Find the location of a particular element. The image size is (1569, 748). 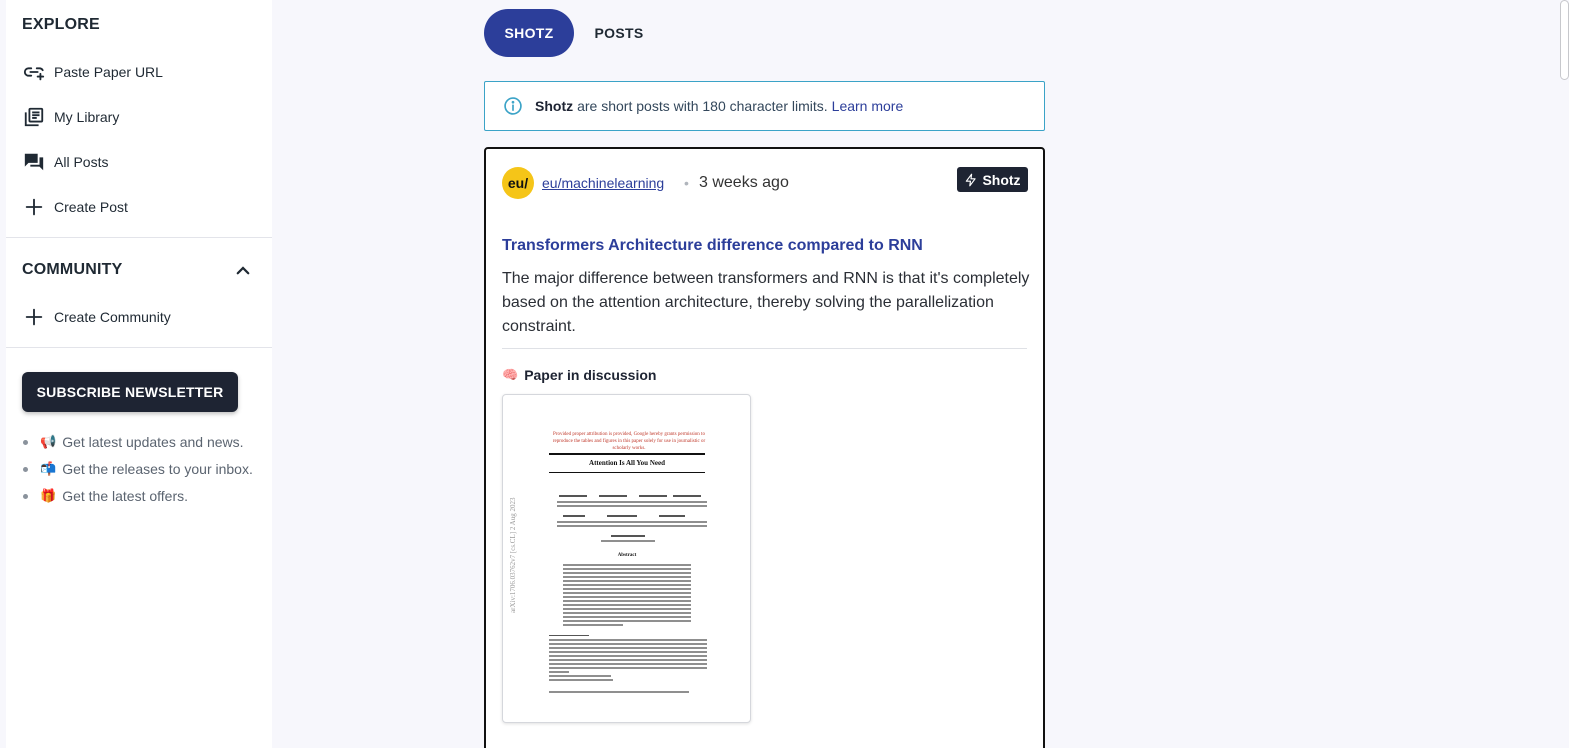

info-icon is located at coordinates (513, 106).